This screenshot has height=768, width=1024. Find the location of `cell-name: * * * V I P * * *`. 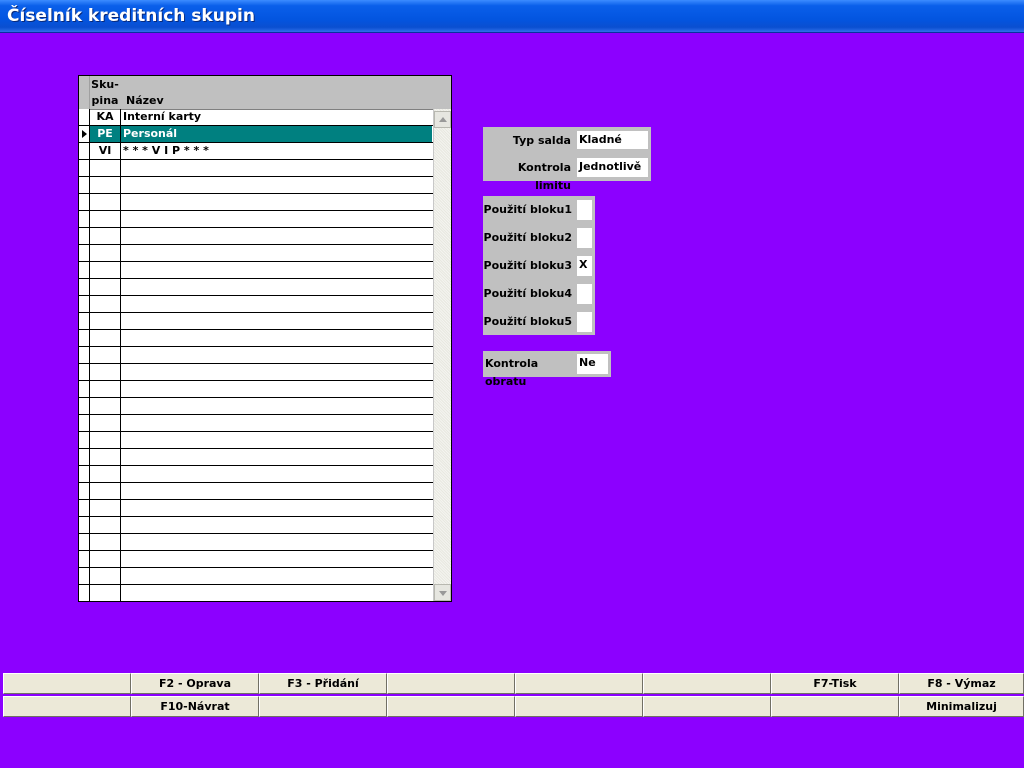

cell-name: * * * V I P * * * is located at coordinates (276, 151).